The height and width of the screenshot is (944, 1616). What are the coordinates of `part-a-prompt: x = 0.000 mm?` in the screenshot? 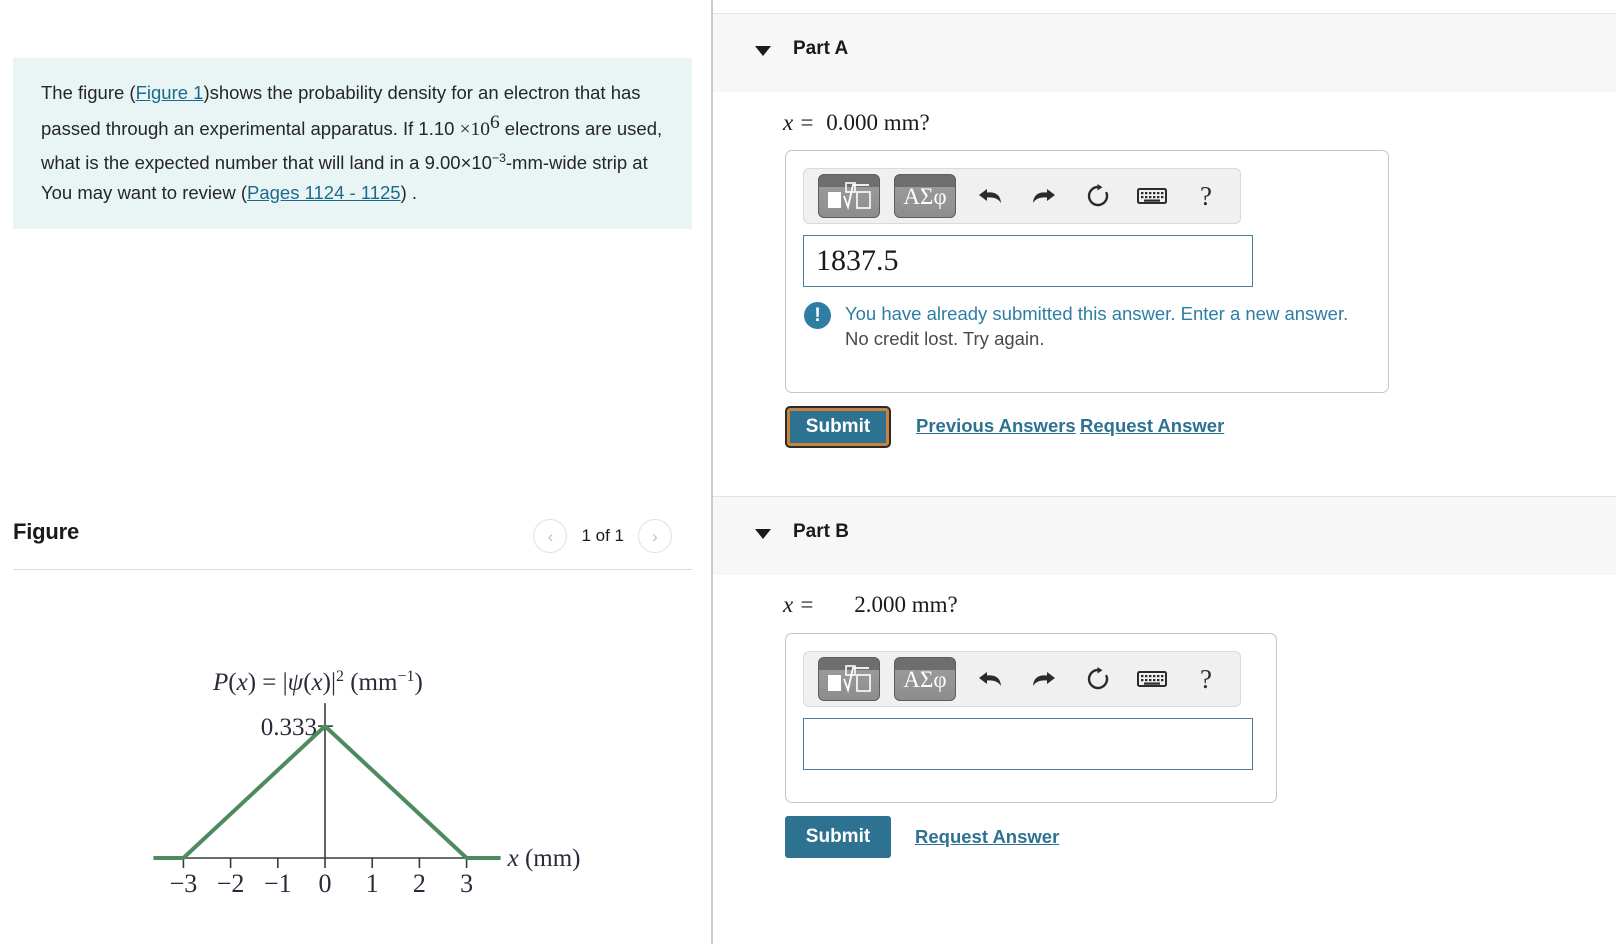 It's located at (856, 123).